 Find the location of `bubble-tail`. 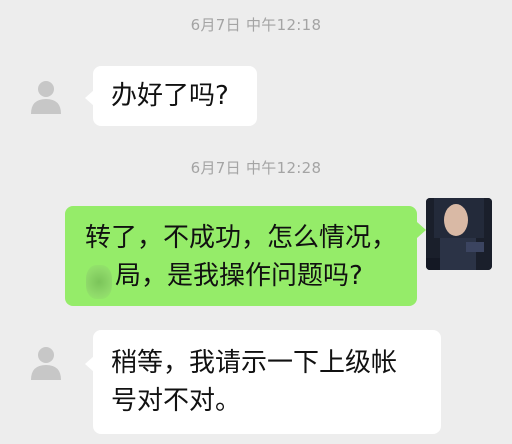

bubble-tail is located at coordinates (421, 230).